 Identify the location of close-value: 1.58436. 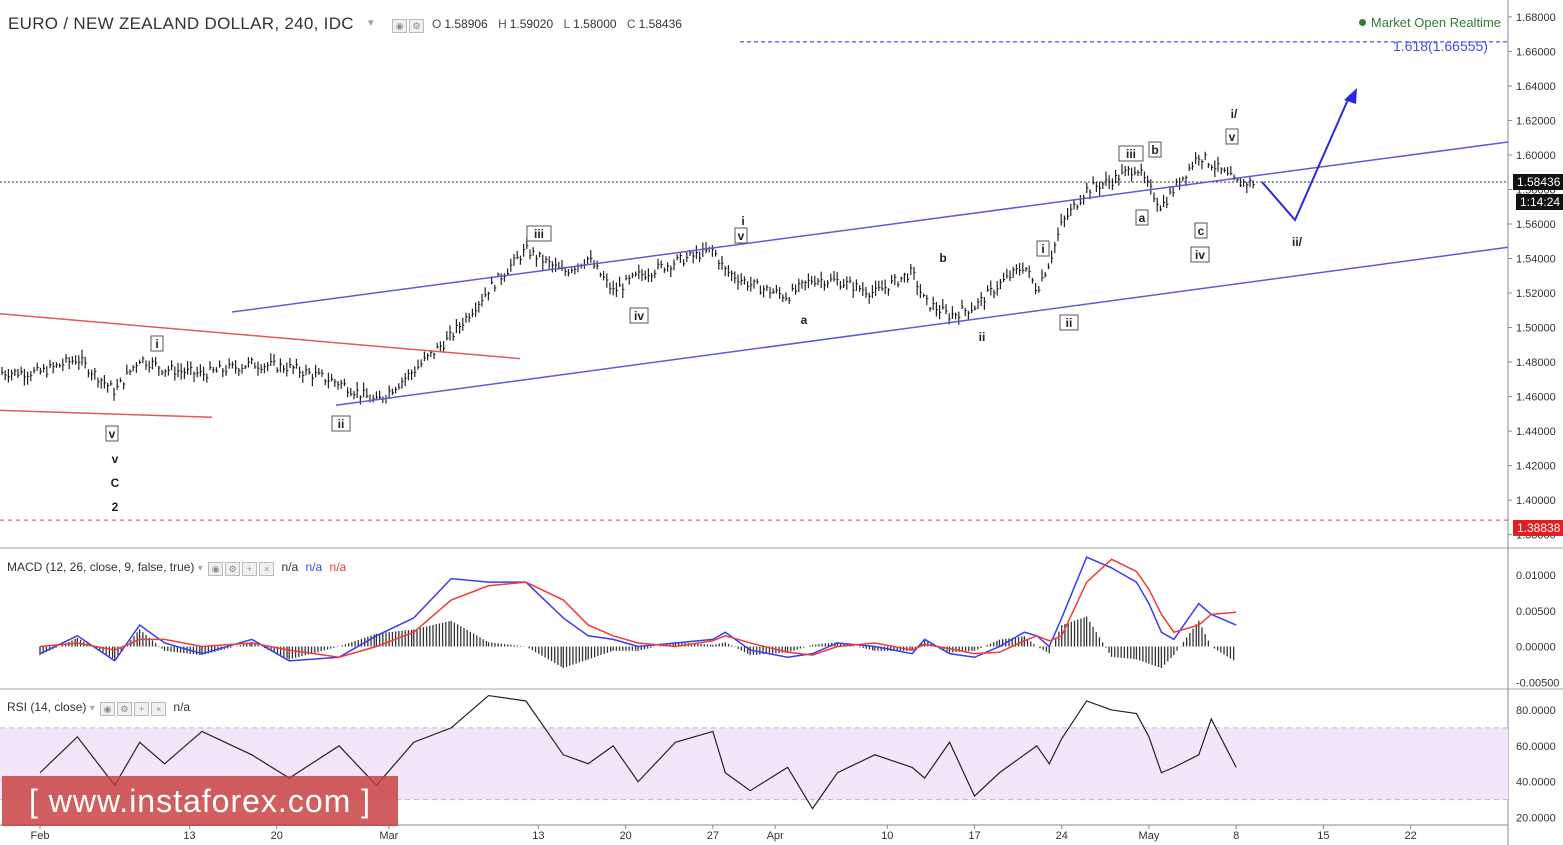
(660, 24).